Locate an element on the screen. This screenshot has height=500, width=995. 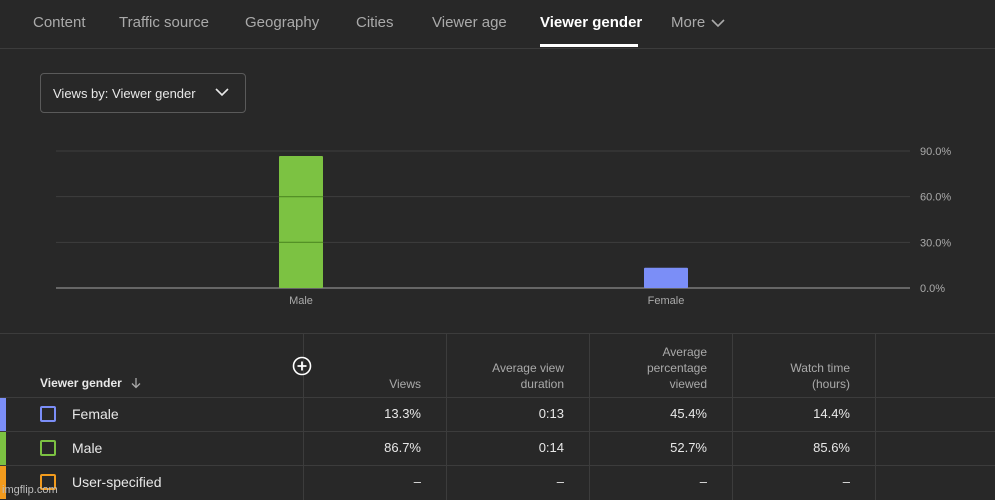
cell-avg-duration: 0:13 is located at coordinates (551, 413).